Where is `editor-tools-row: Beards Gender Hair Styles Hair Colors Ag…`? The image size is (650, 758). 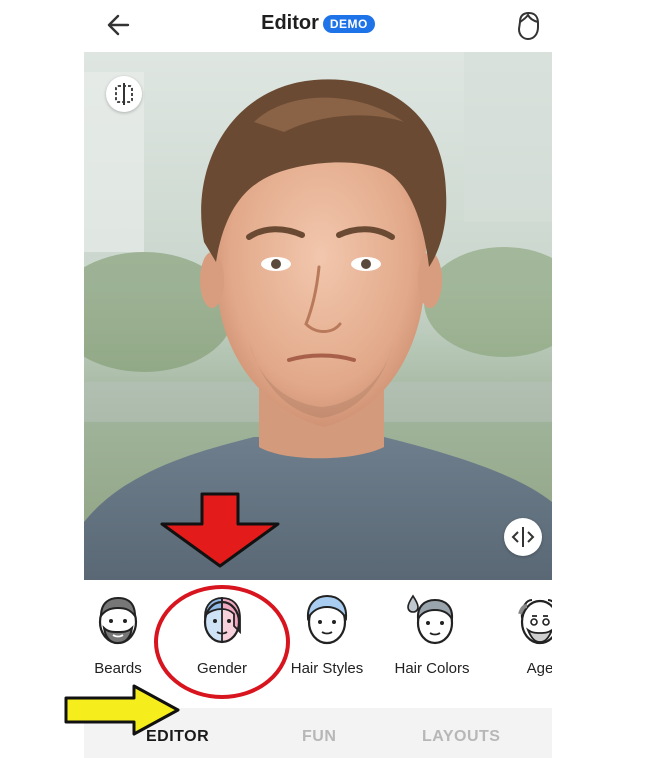 editor-tools-row: Beards Gender Hair Styles Hair Colors Ag… is located at coordinates (318, 642).